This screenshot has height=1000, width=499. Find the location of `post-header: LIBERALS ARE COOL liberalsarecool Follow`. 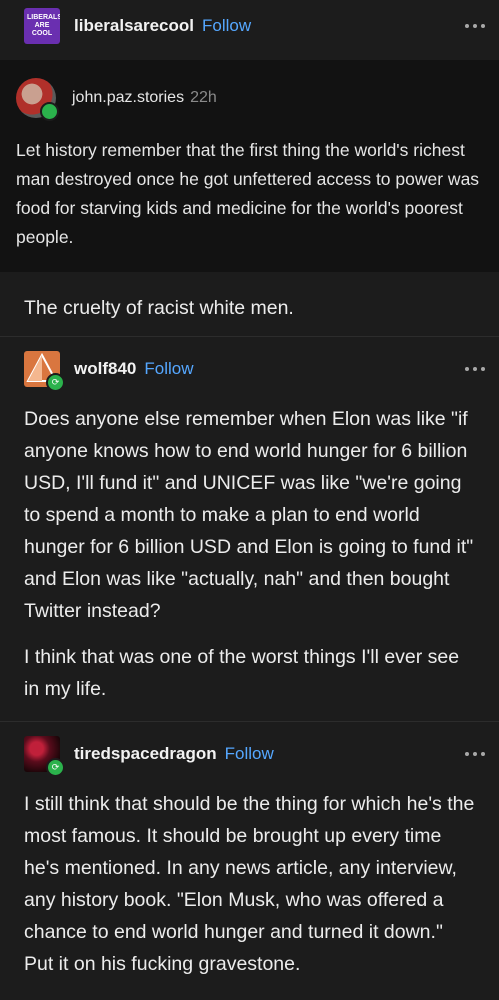

post-header: LIBERALS ARE COOL liberalsarecool Follow is located at coordinates (249, 26).